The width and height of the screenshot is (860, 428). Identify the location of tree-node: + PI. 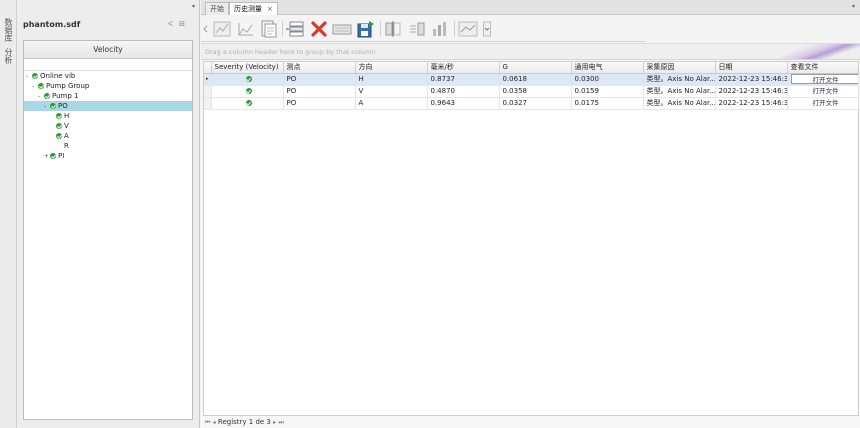
(44, 156).